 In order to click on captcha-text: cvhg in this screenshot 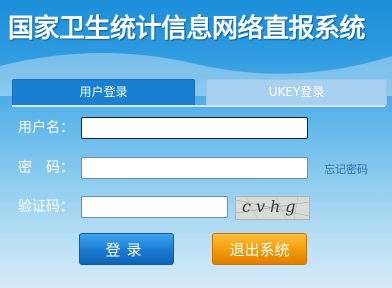, I will do `click(271, 206)`.